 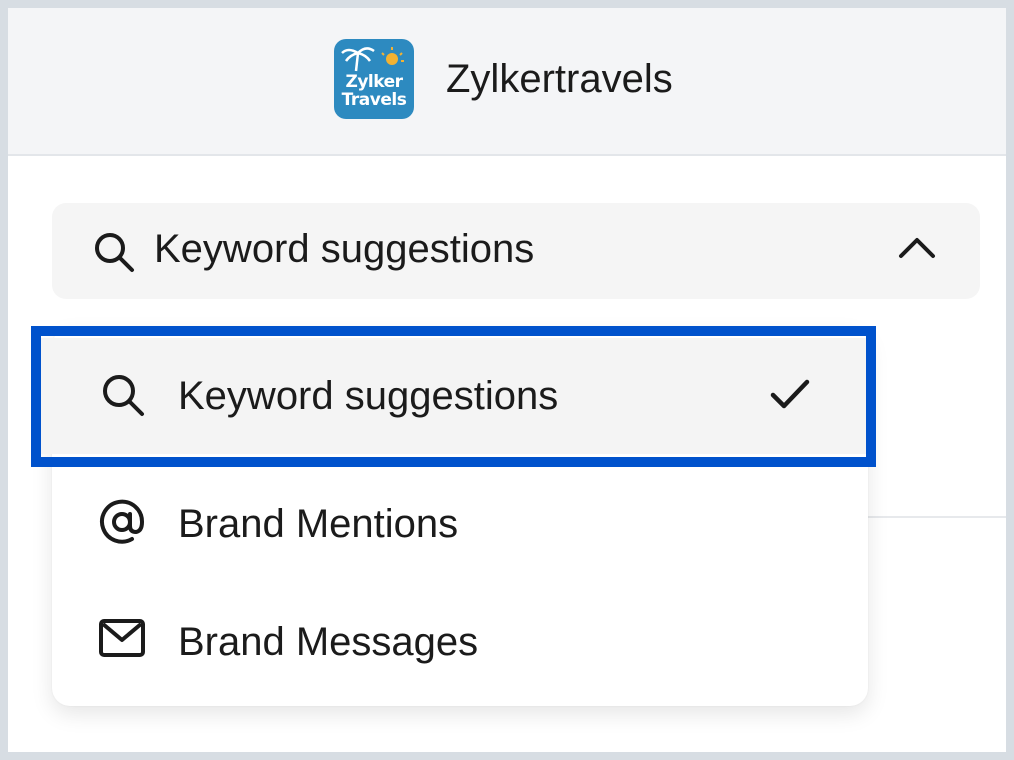 I want to click on chevron-up-icon, so click(x=917, y=249).